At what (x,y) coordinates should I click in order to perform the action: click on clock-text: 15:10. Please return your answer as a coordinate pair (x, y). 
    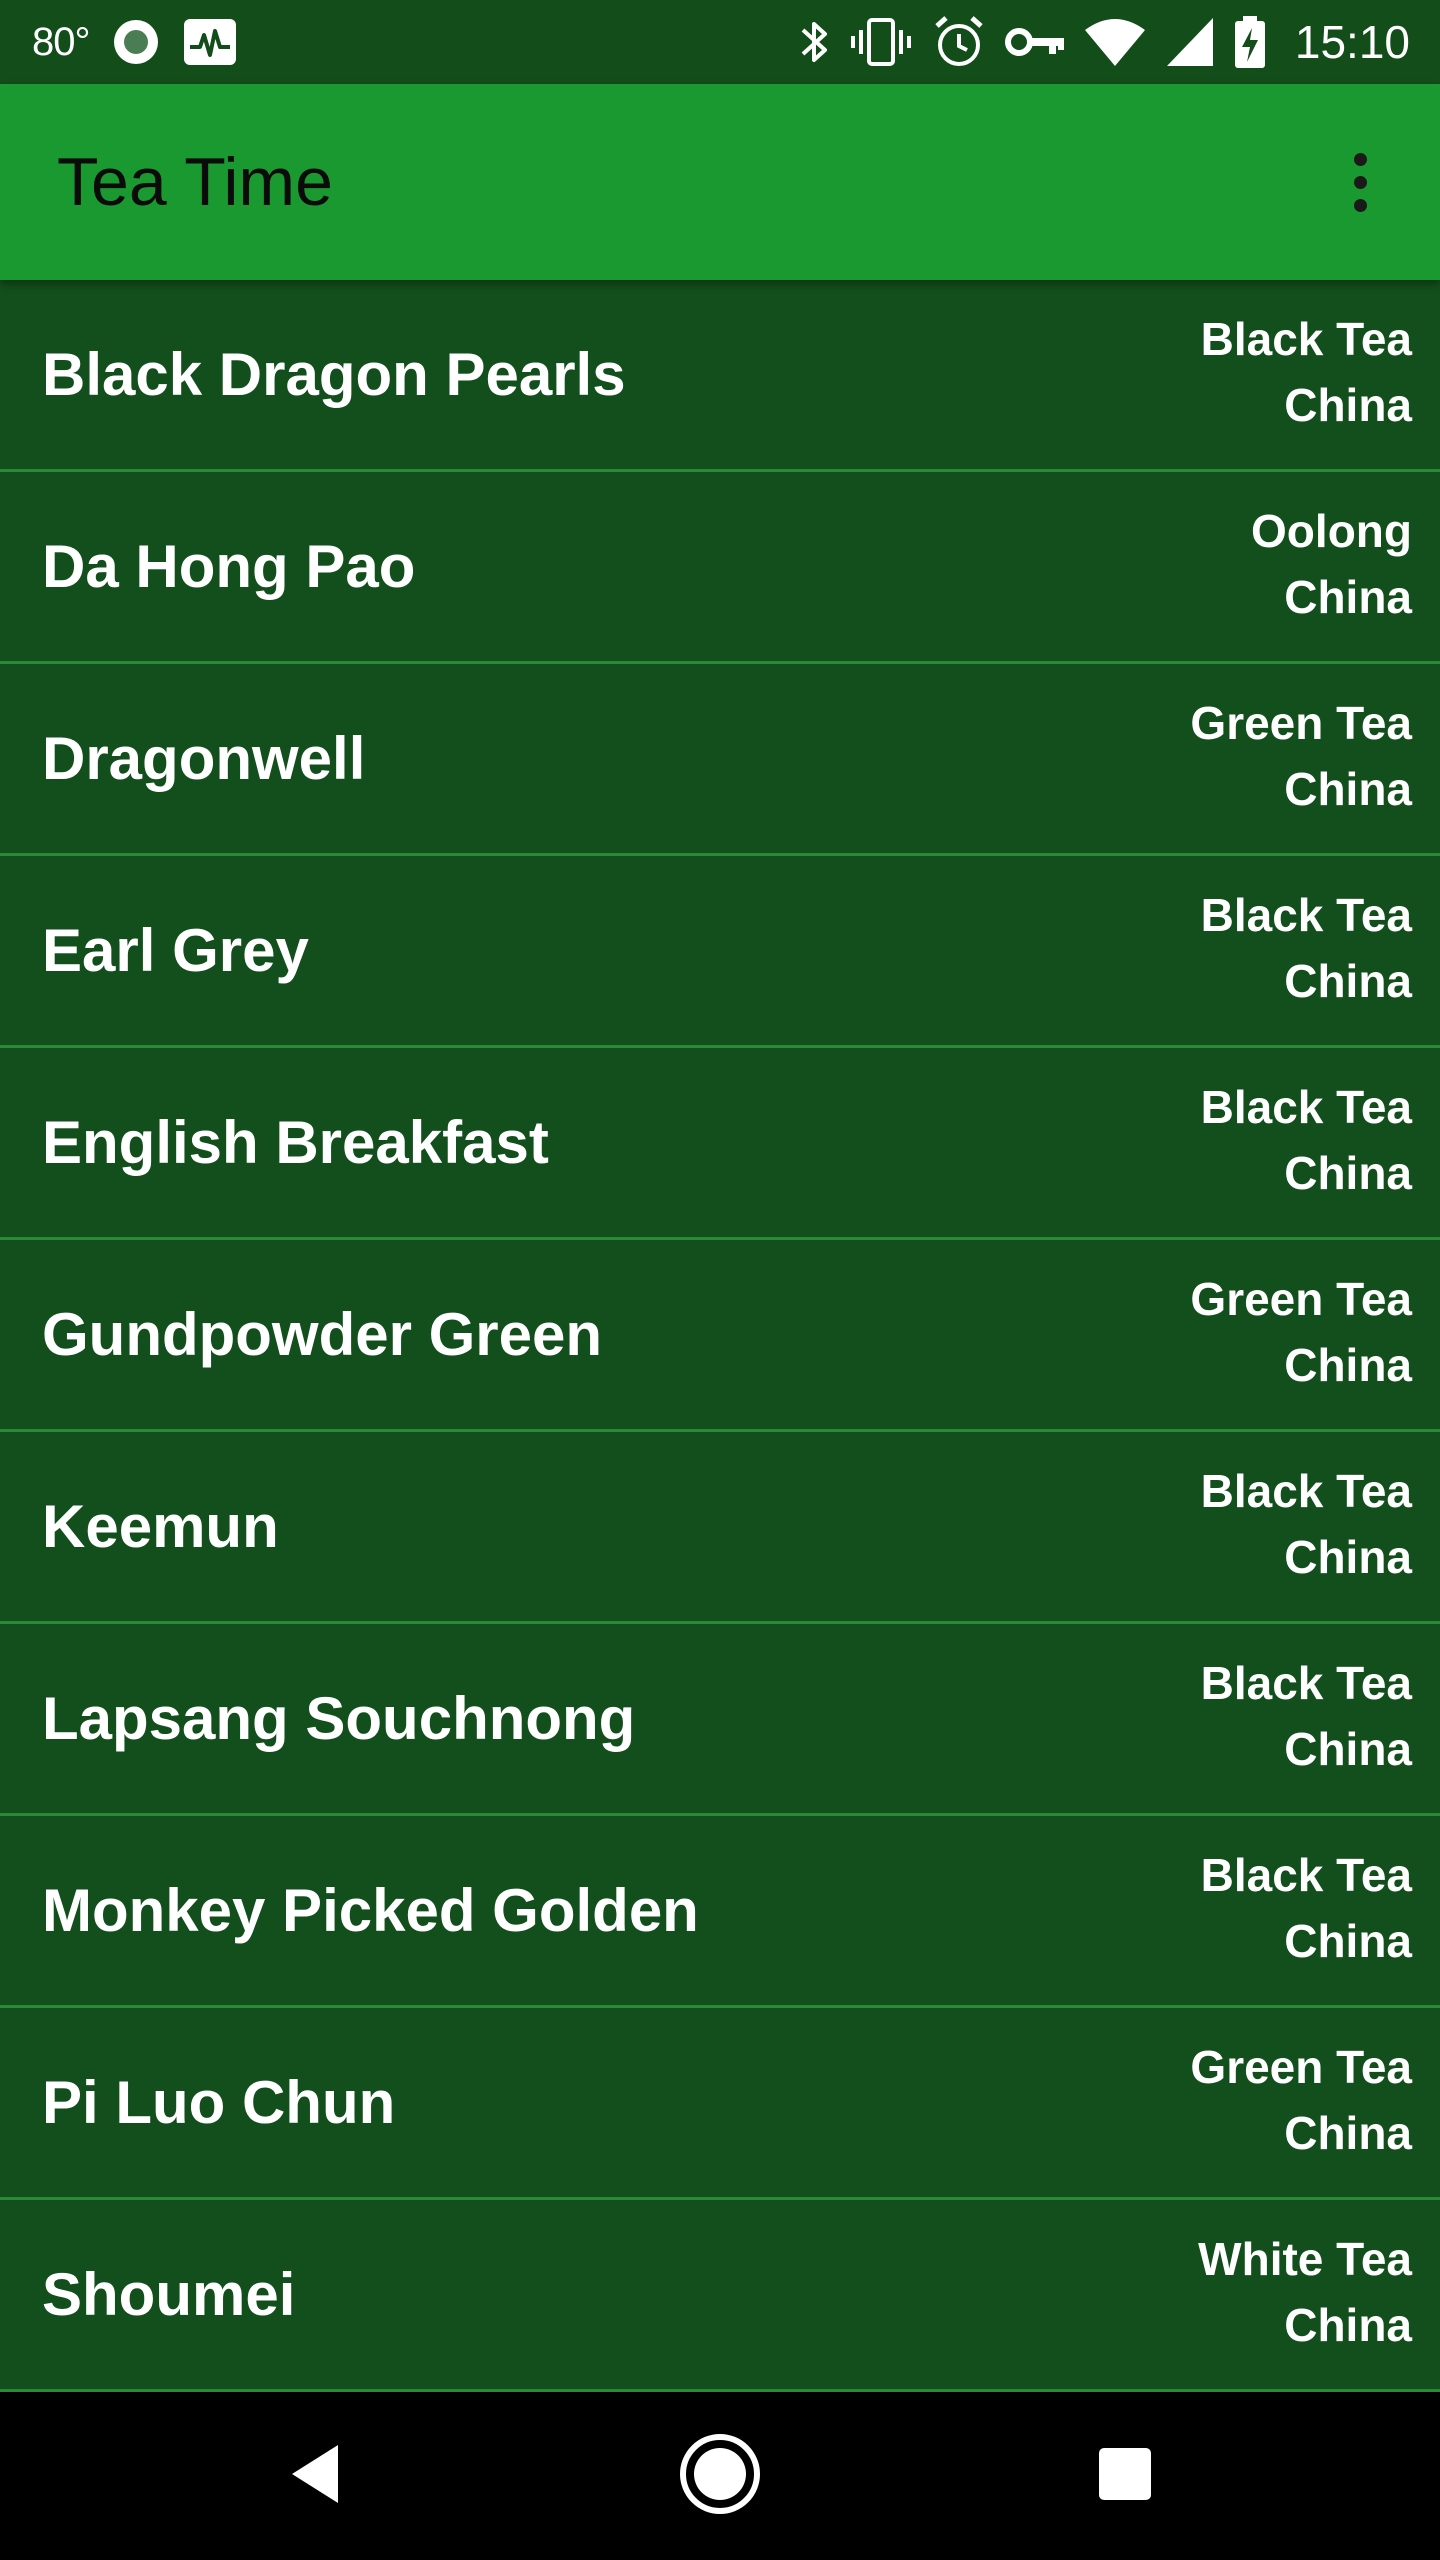
    Looking at the image, I should click on (1352, 42).